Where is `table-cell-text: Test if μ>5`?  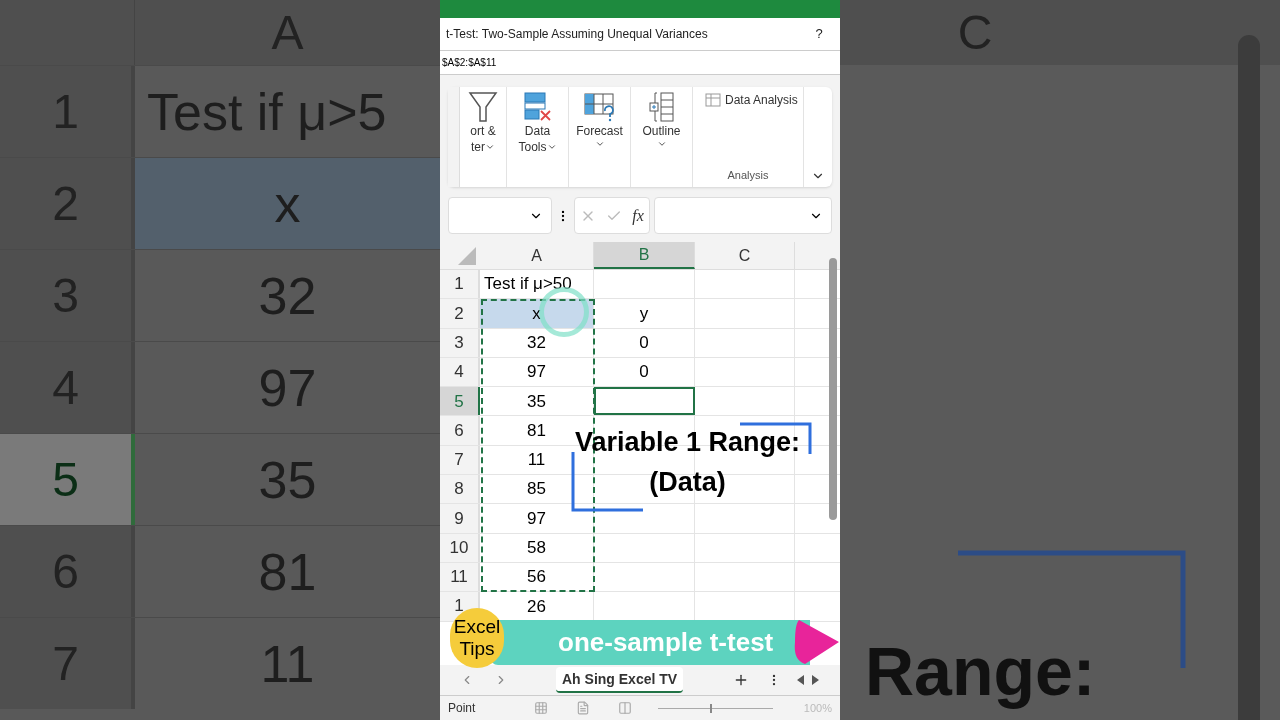 table-cell-text: Test if μ>5 is located at coordinates (267, 112).